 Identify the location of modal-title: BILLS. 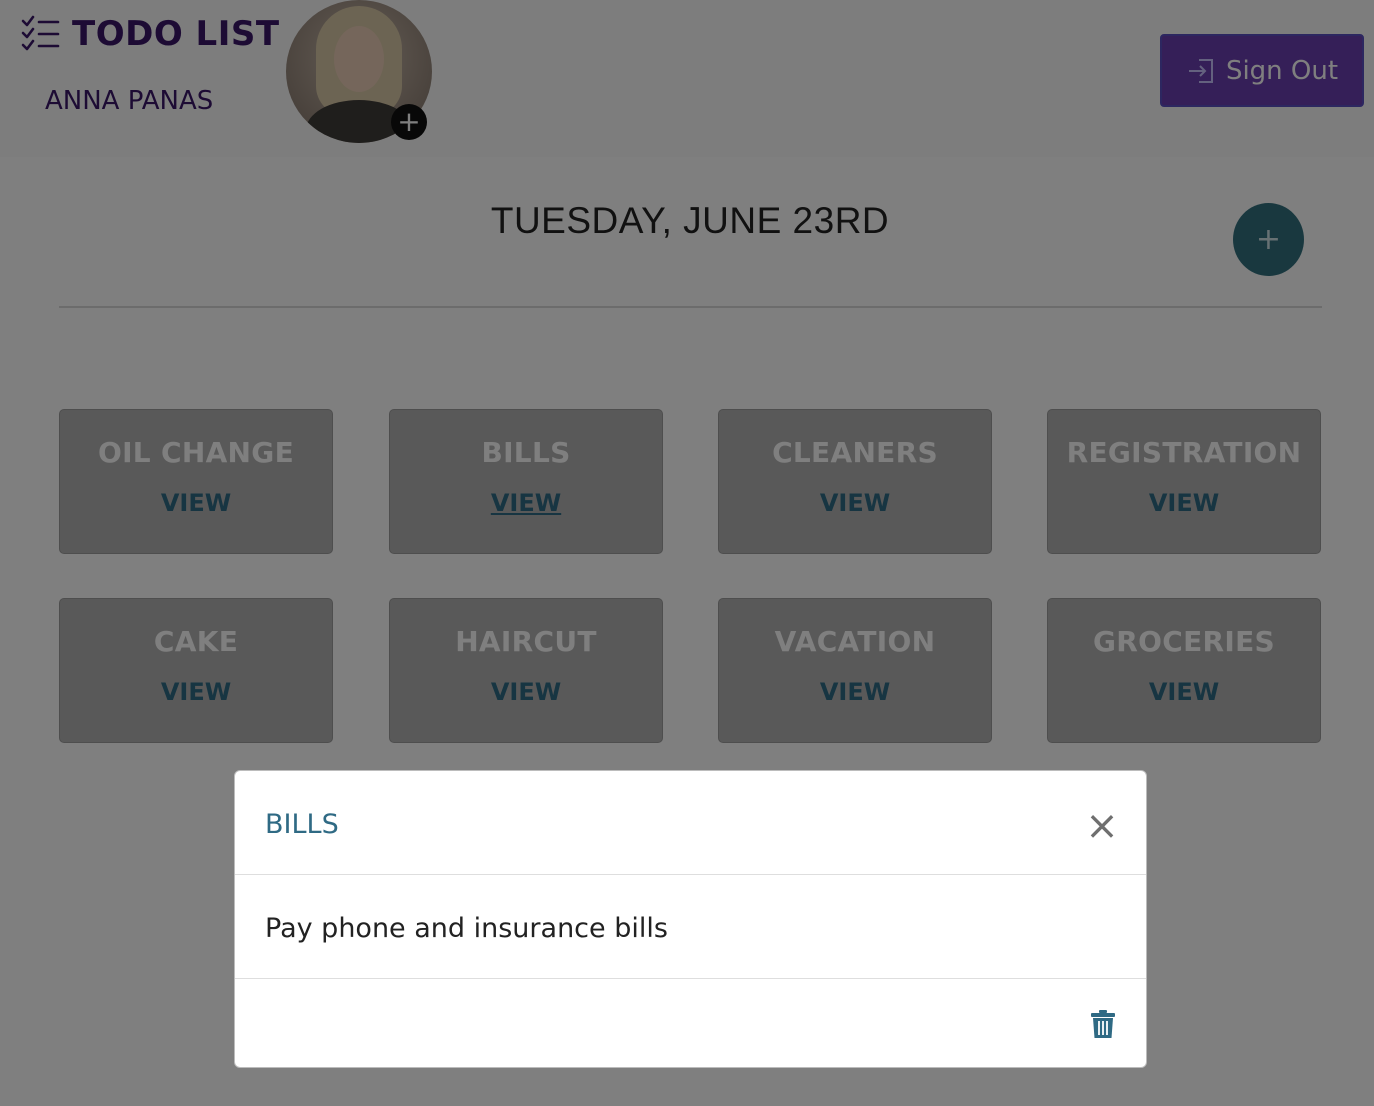
(302, 824).